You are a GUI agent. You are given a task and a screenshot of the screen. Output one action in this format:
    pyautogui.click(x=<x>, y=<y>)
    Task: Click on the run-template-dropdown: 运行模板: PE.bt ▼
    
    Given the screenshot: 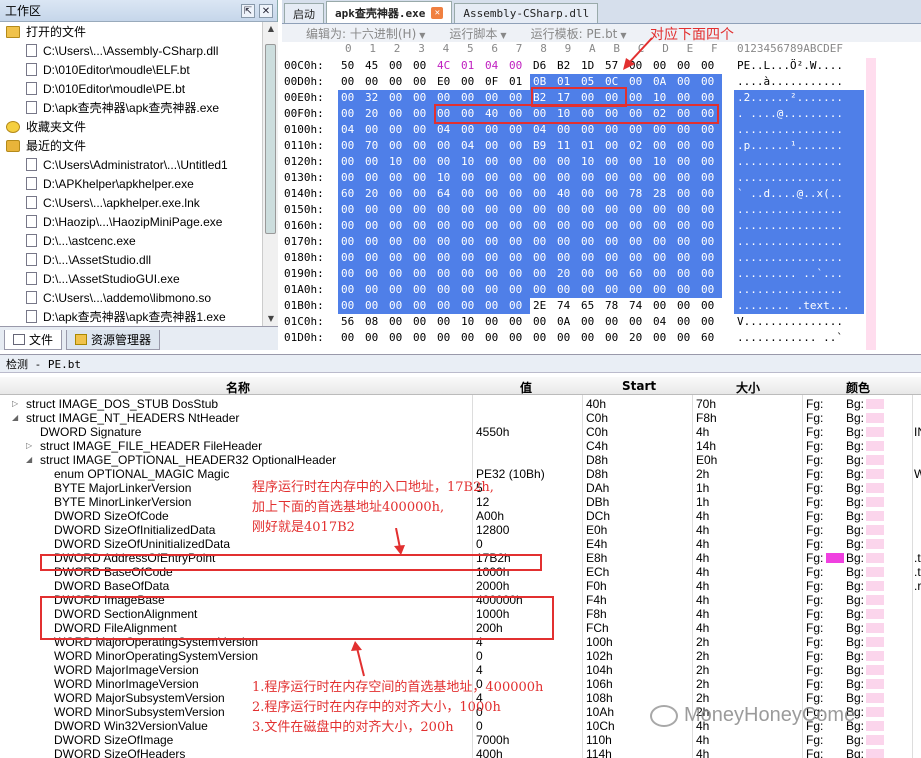 What is the action you would take?
    pyautogui.click(x=573, y=33)
    